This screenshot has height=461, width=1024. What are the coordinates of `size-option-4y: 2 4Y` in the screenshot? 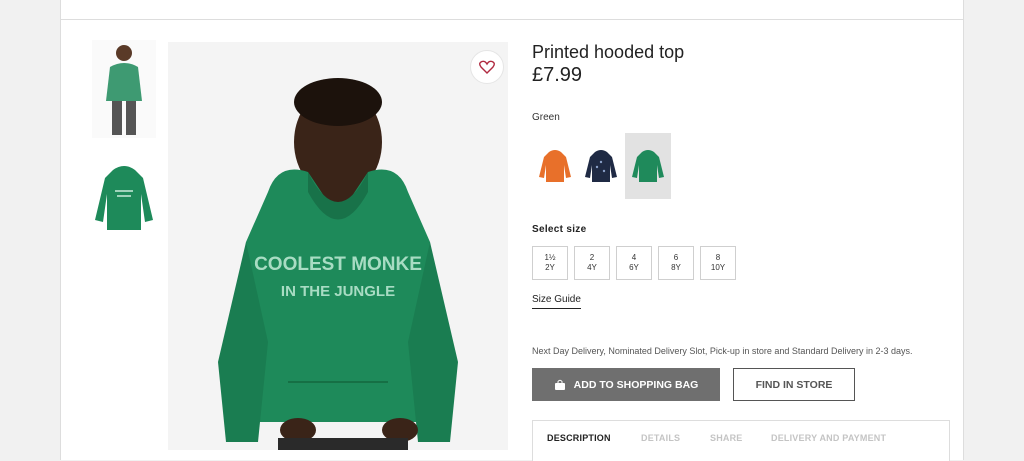 It's located at (592, 263).